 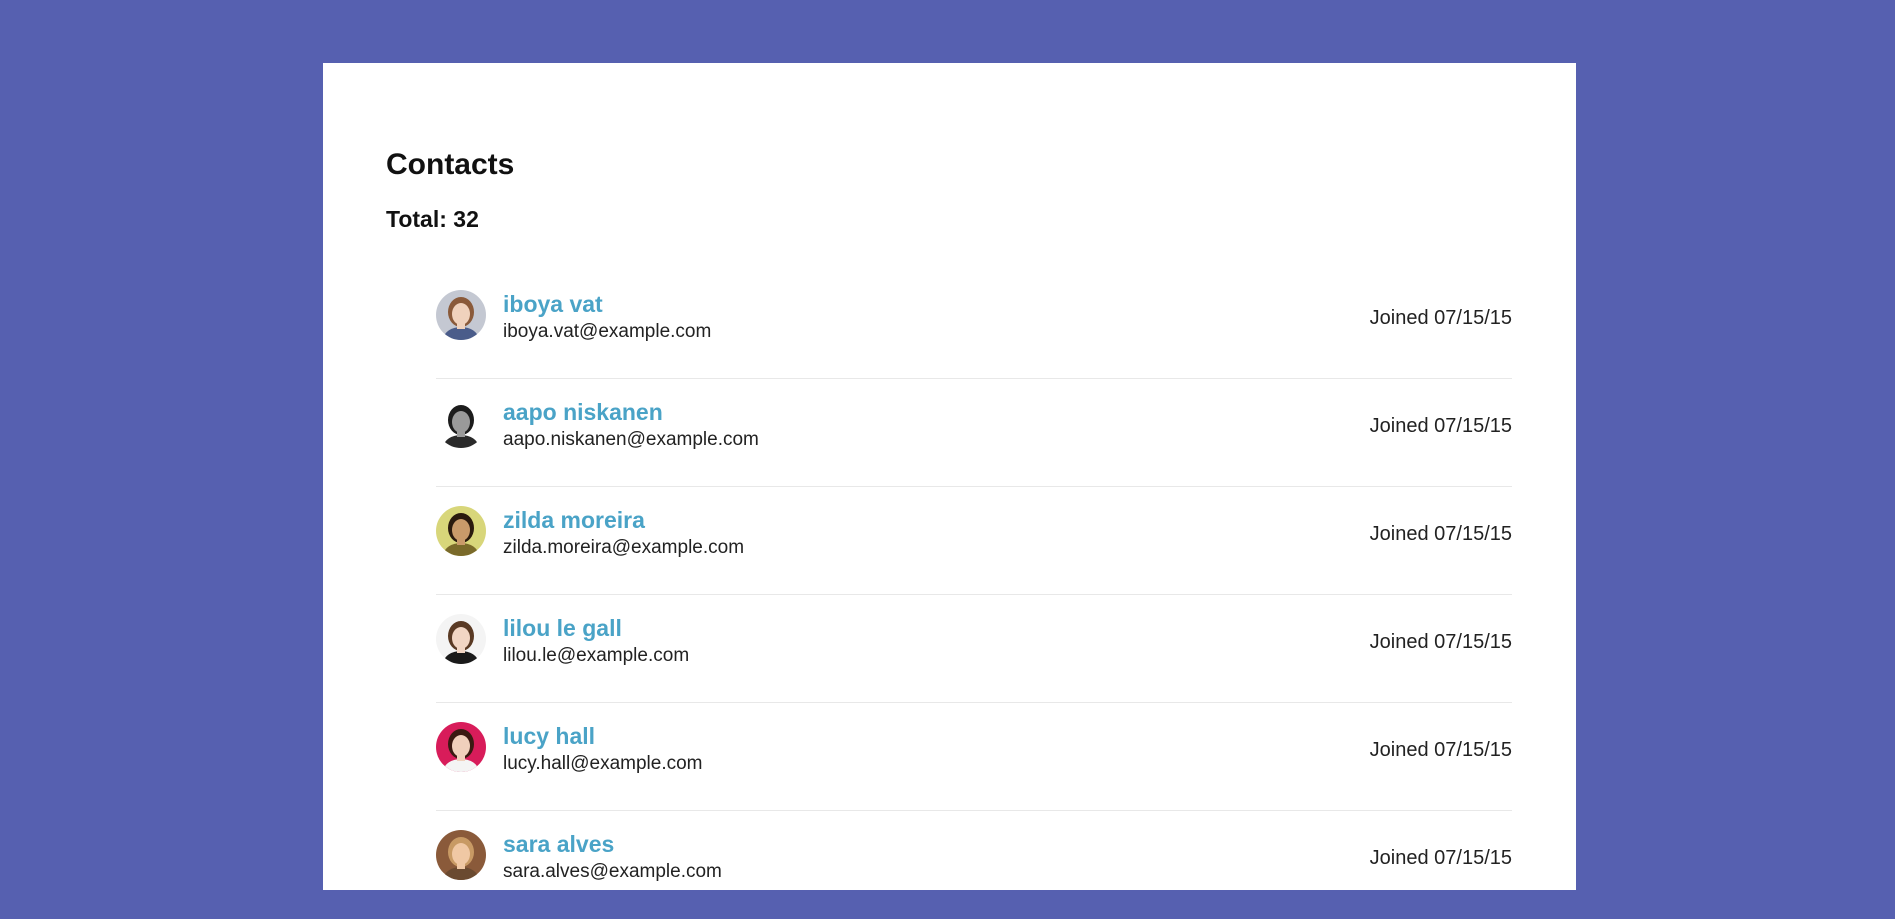 What do you see at coordinates (450, 164) in the screenshot?
I see `page-title: Contacts` at bounding box center [450, 164].